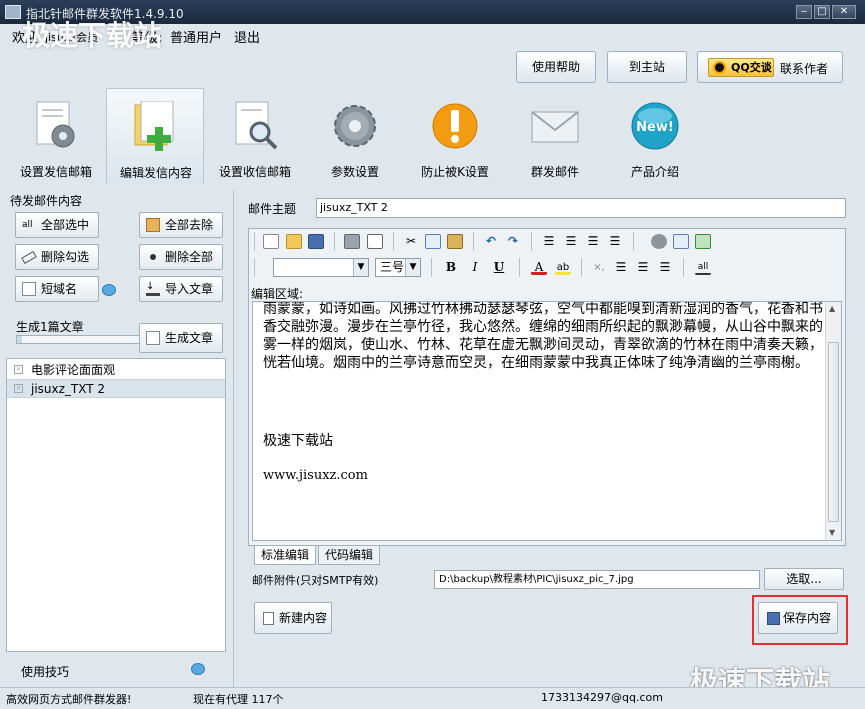 The width and height of the screenshot is (865, 709). Describe the element at coordinates (56, 136) in the screenshot. I see `tab-sender-mailbox: 设置发信邮箱` at that location.